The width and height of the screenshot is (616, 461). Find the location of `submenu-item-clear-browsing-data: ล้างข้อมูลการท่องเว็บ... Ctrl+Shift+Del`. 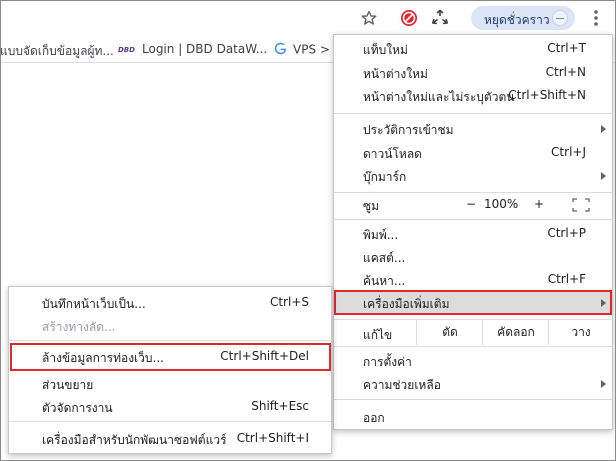

submenu-item-clear-browsing-data: ล้างข้อมูลการท่องเว็บ... Ctrl+Shift+Del is located at coordinates (170, 356).